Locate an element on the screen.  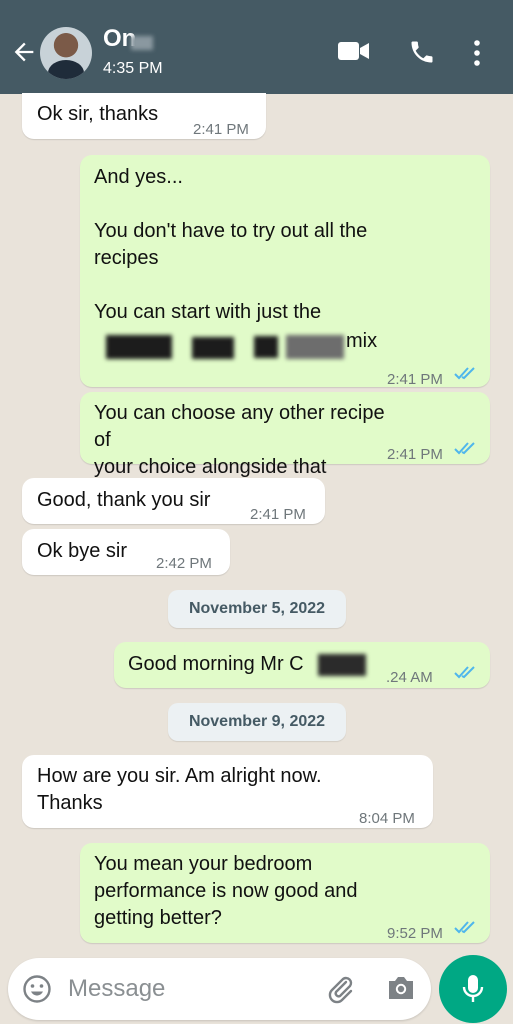
message-outgoing: Good morning Mr C .24 AM is located at coordinates (302, 665).